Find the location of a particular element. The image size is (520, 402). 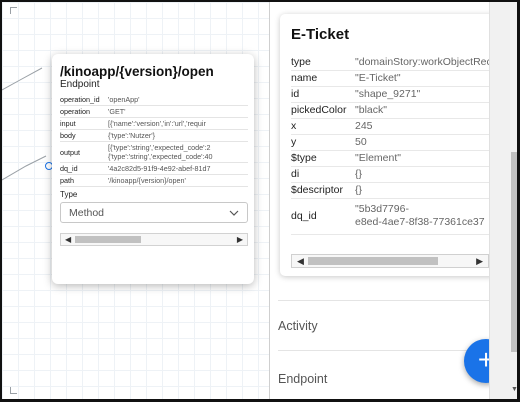

panel-vertical-scrollbar: ▼ is located at coordinates (503, 200).